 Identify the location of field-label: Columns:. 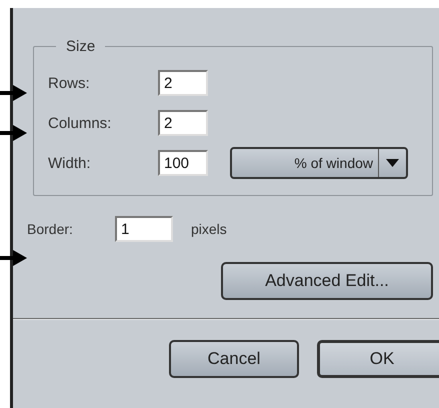
(80, 123).